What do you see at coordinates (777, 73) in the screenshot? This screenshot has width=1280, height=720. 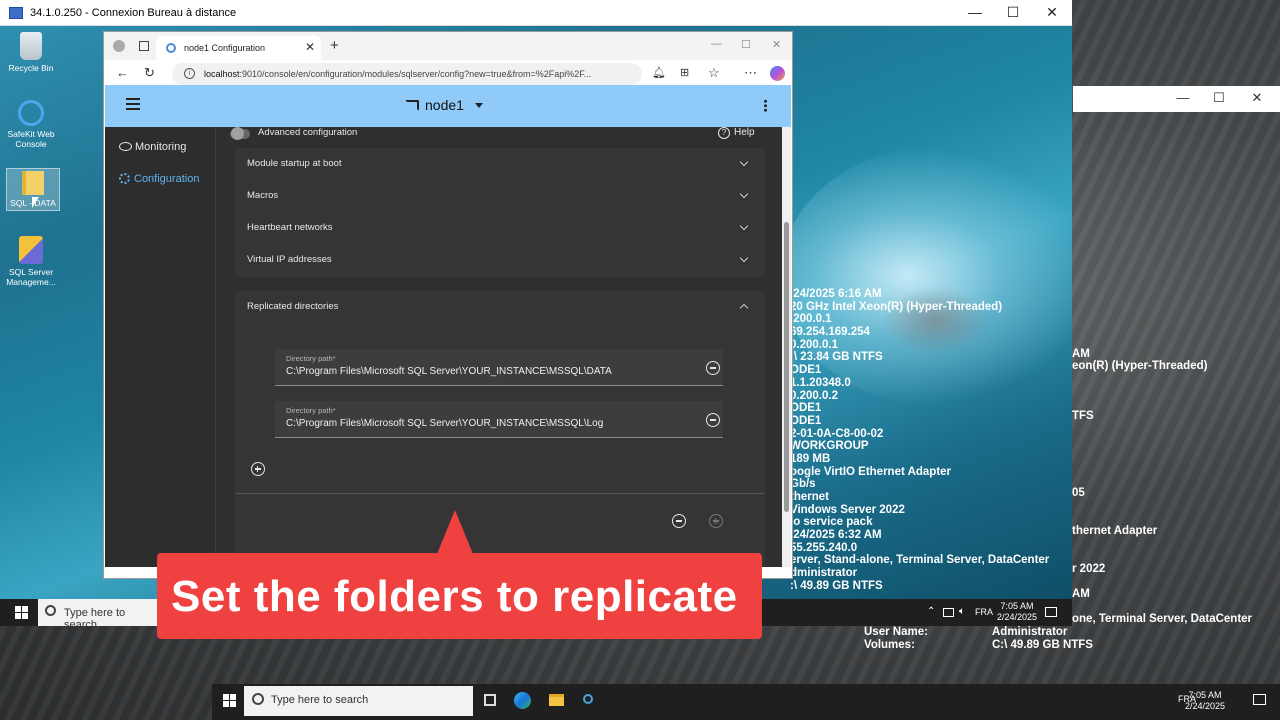 I see `copilot-icon` at bounding box center [777, 73].